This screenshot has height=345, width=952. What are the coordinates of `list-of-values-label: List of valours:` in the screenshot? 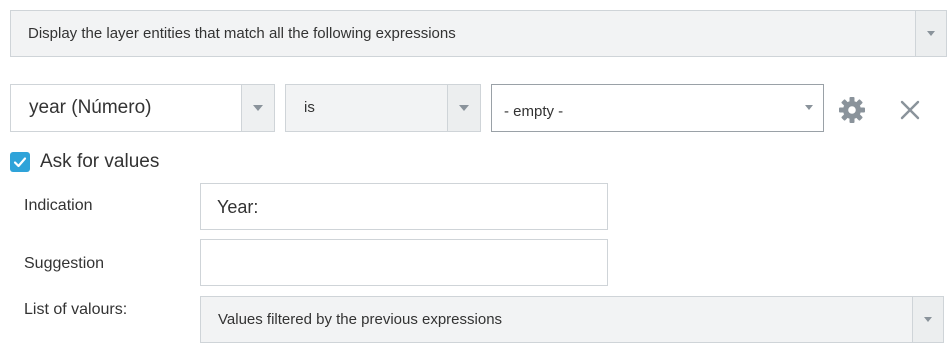 It's located at (76, 309).